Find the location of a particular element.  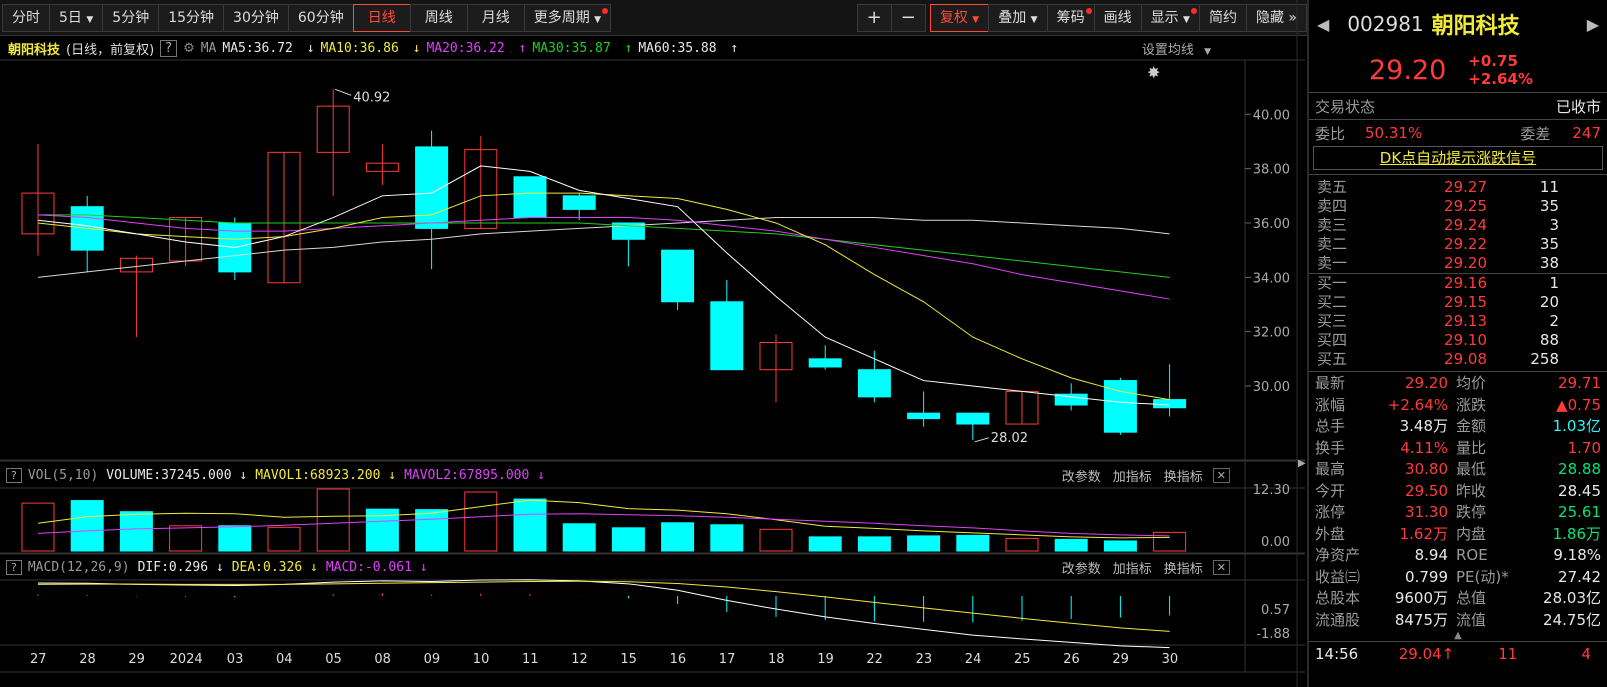

macd-help-icon: ? is located at coordinates (14, 567).